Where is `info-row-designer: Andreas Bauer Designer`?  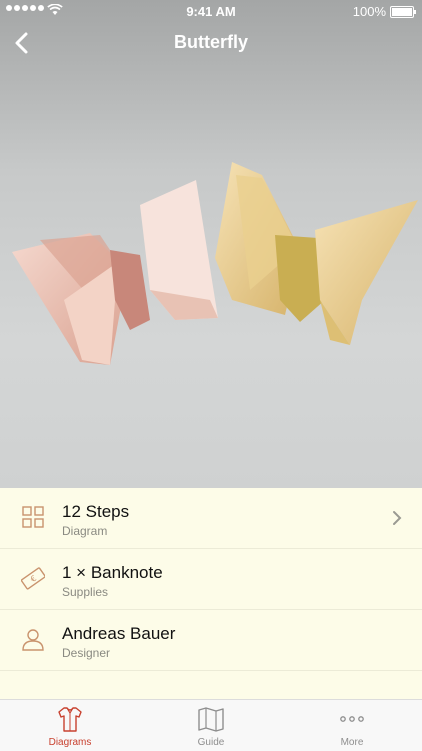
info-row-designer: Andreas Bauer Designer is located at coordinates (211, 640).